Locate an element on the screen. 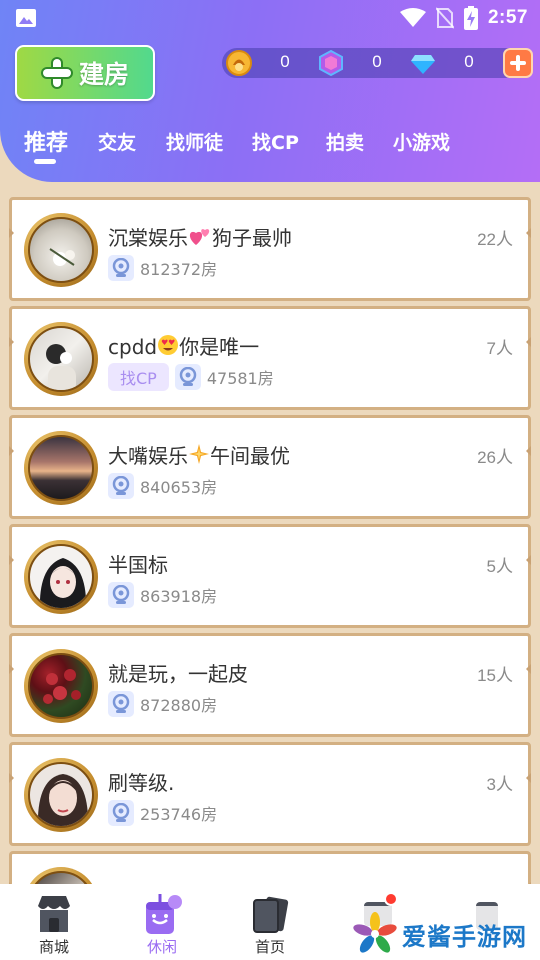 Image resolution: width=540 pixels, height=960 pixels. tab-find-cp: 找CP is located at coordinates (275, 141).